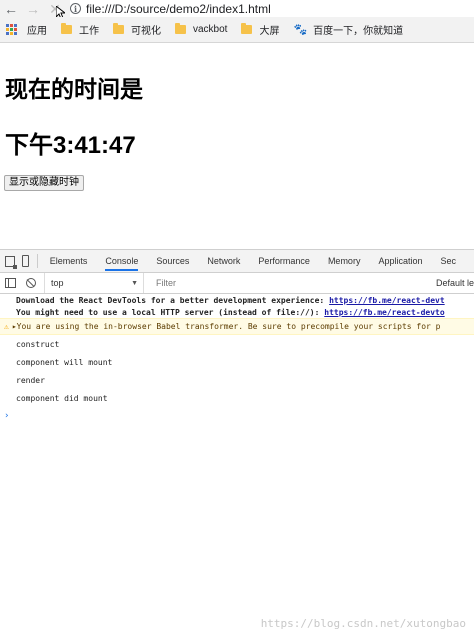  I want to click on back-button: ←, so click(11, 8).